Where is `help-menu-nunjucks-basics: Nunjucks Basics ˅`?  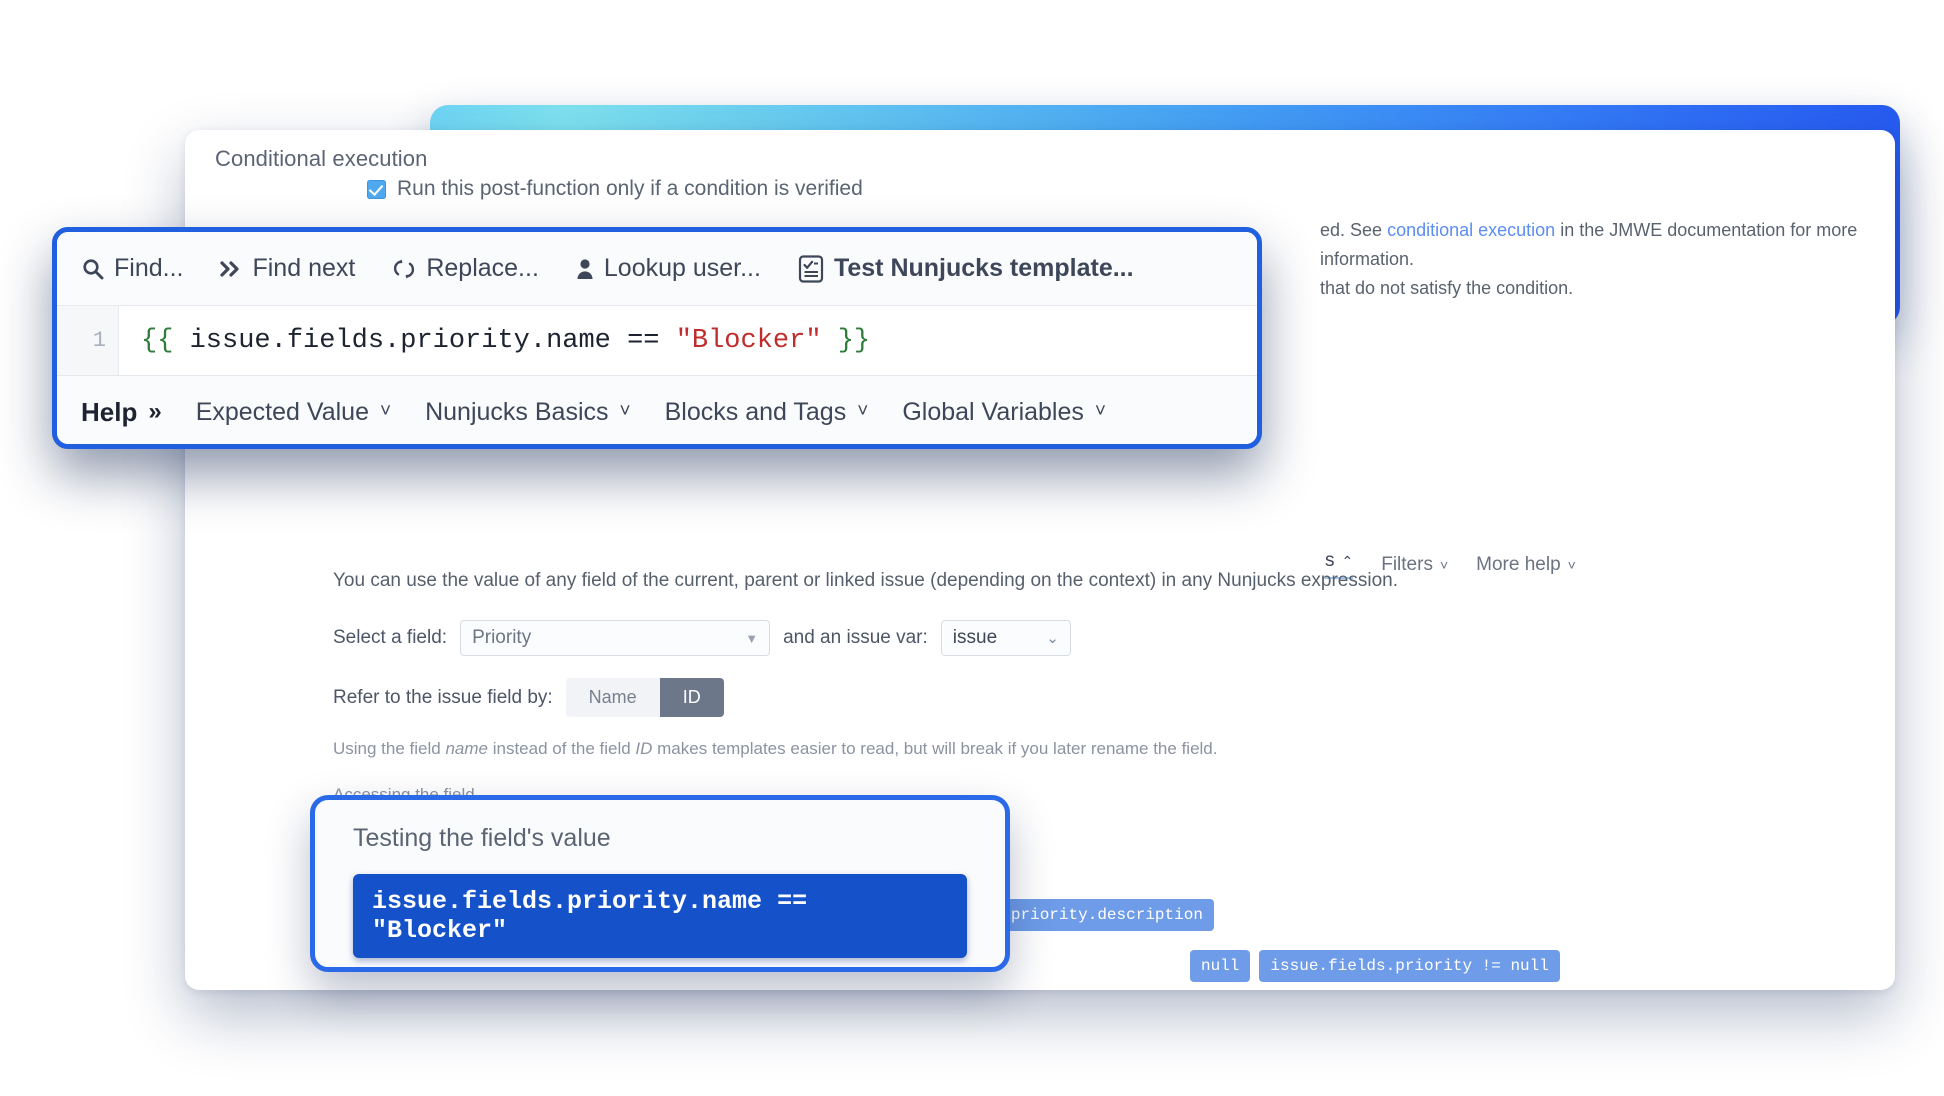
help-menu-nunjucks-basics: Nunjucks Basics ˅ is located at coordinates (528, 412).